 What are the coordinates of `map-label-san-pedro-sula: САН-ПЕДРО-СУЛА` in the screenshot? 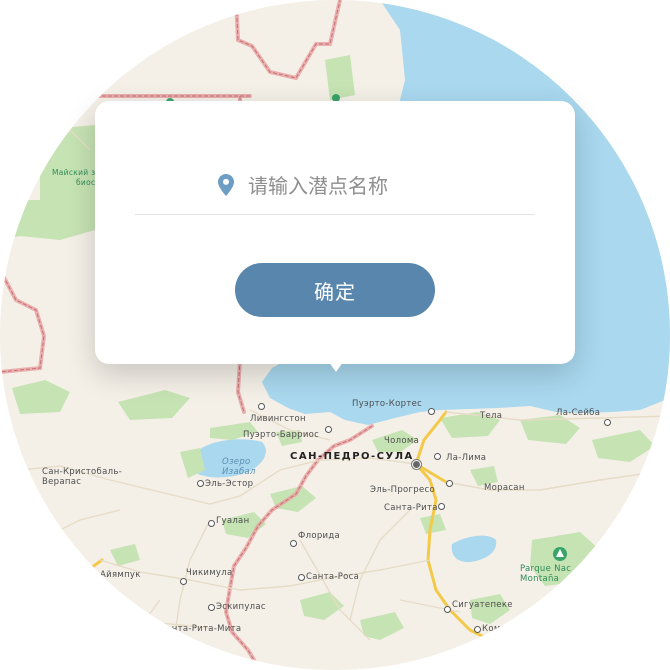 It's located at (352, 456).